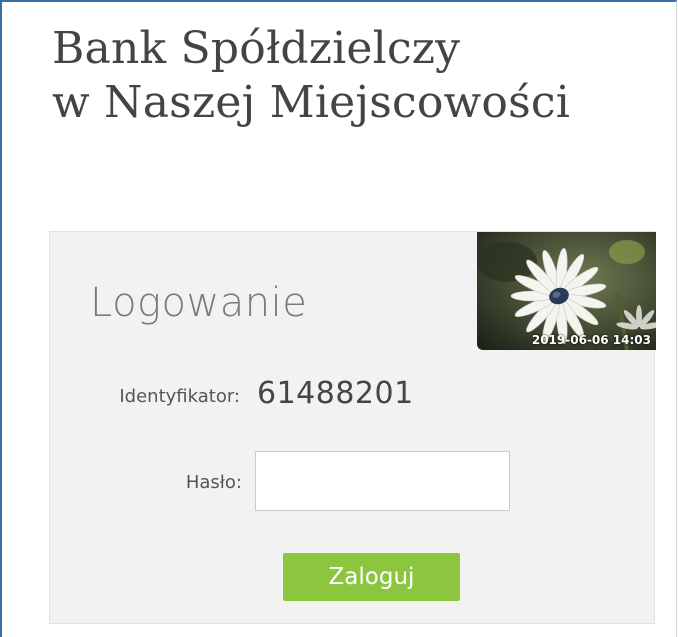 The image size is (678, 637). Describe the element at coordinates (371, 577) in the screenshot. I see `login-button: Zaloguj` at that location.